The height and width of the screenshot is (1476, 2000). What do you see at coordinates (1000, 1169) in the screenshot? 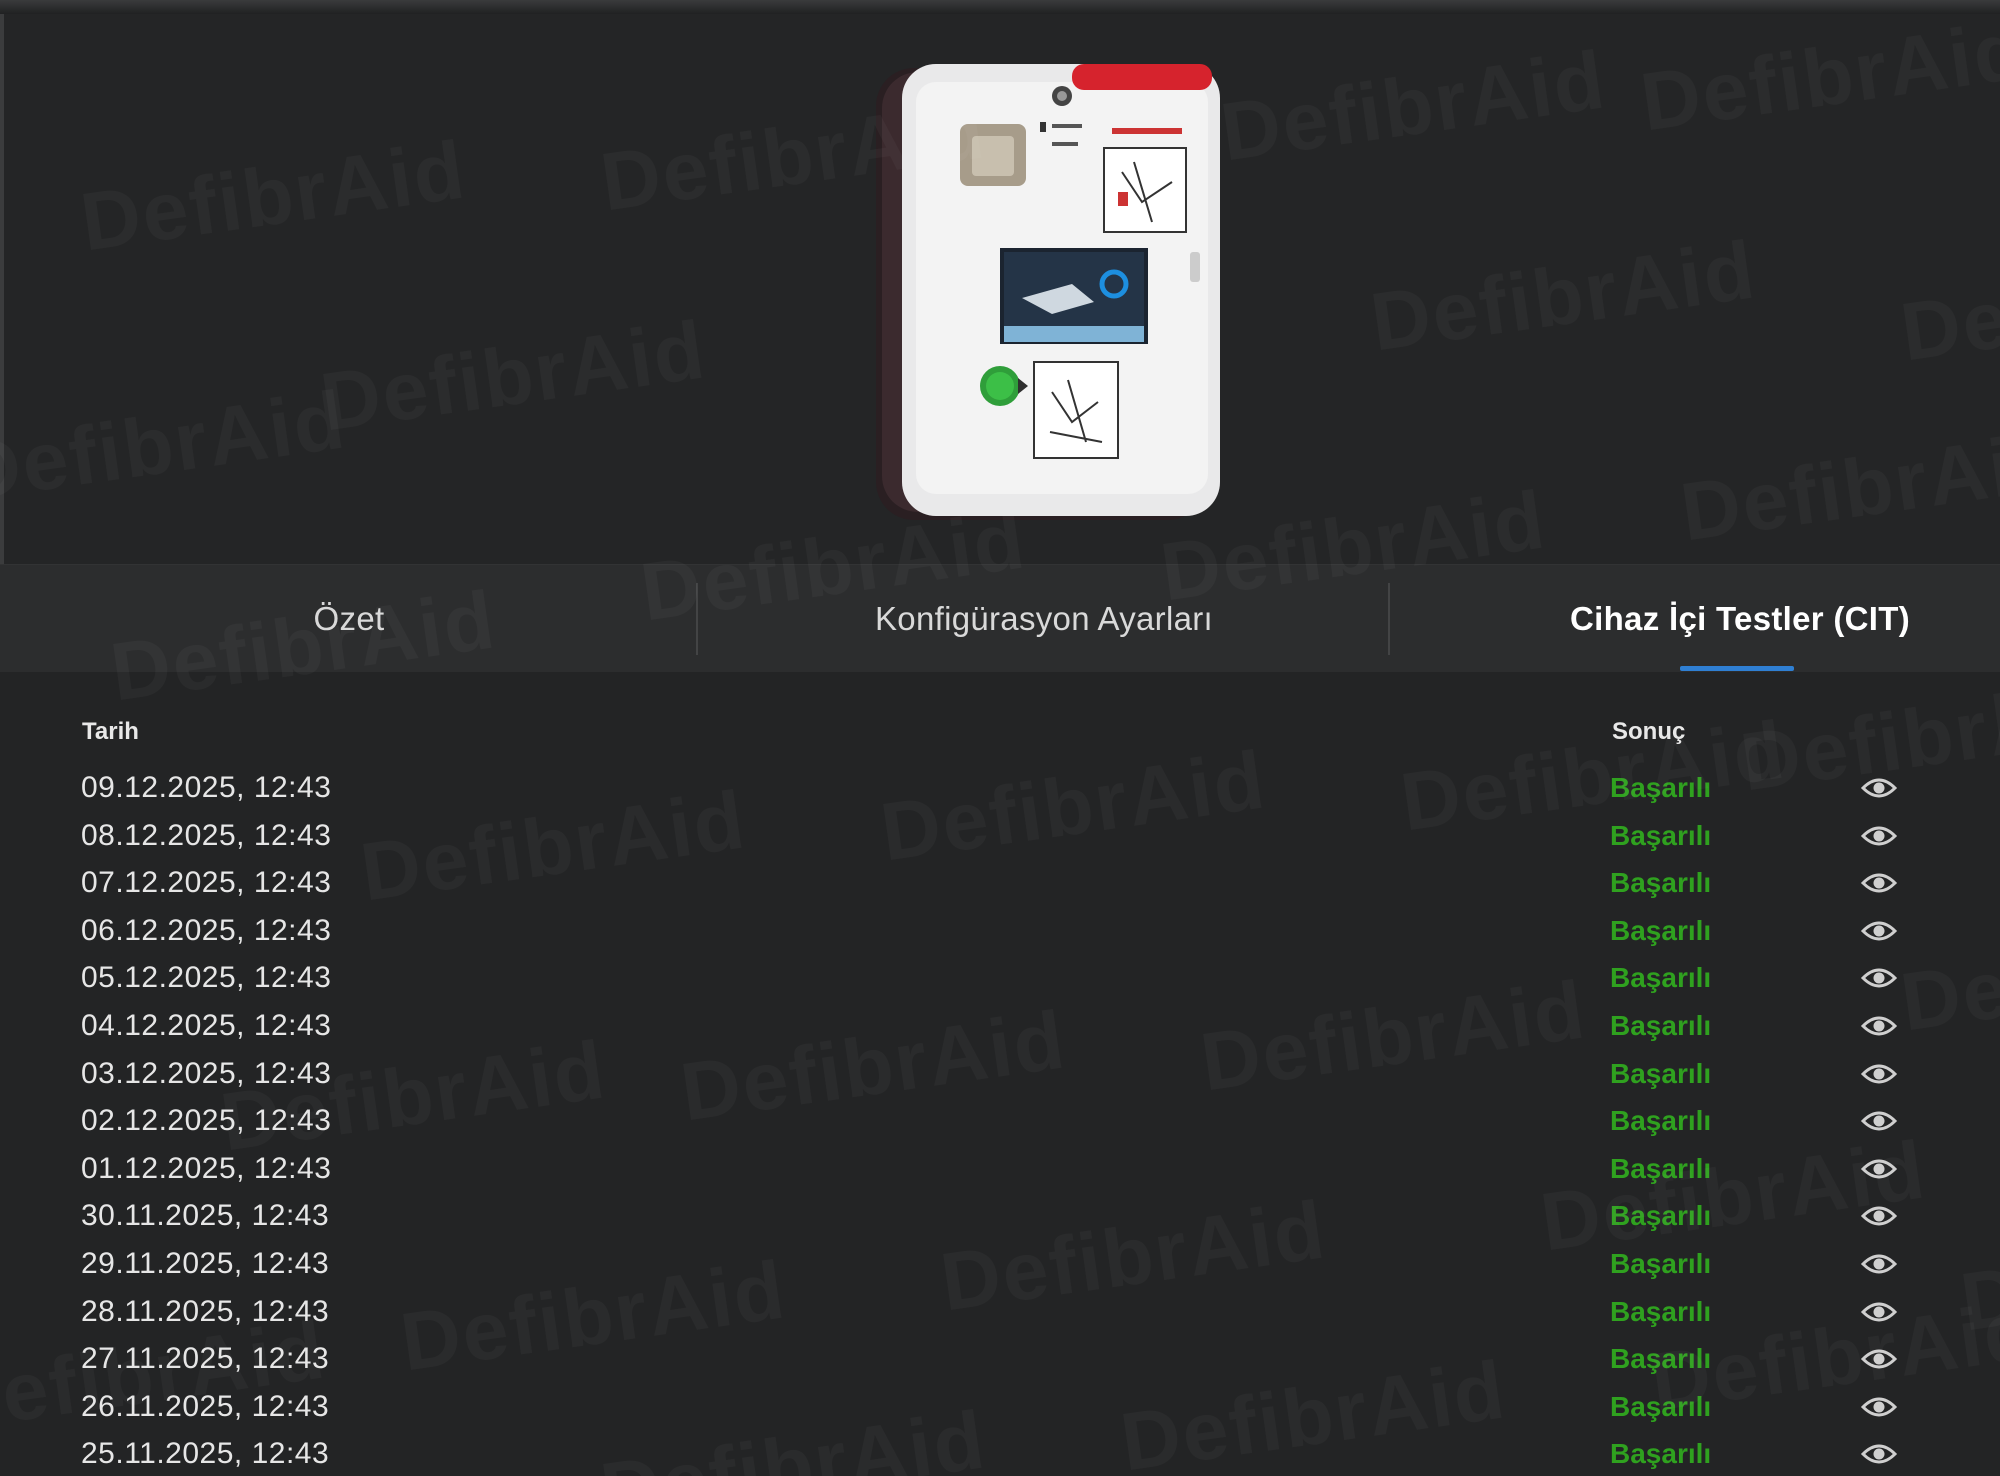
I see `table-row: 01.12.2025, 12:43 Başarılı` at bounding box center [1000, 1169].